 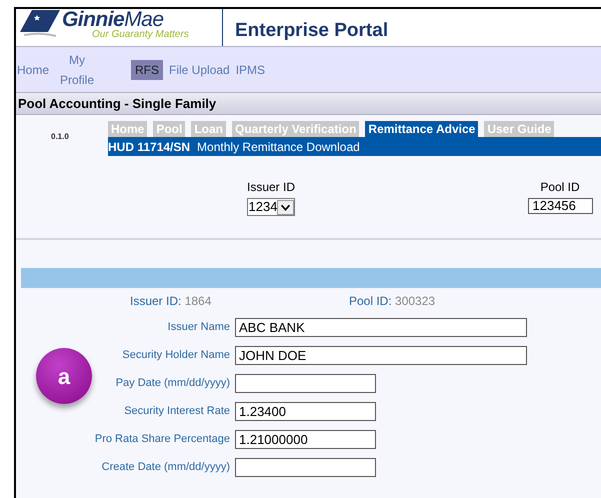 What do you see at coordinates (77, 70) in the screenshot?
I see `nav-link: My Profile` at bounding box center [77, 70].